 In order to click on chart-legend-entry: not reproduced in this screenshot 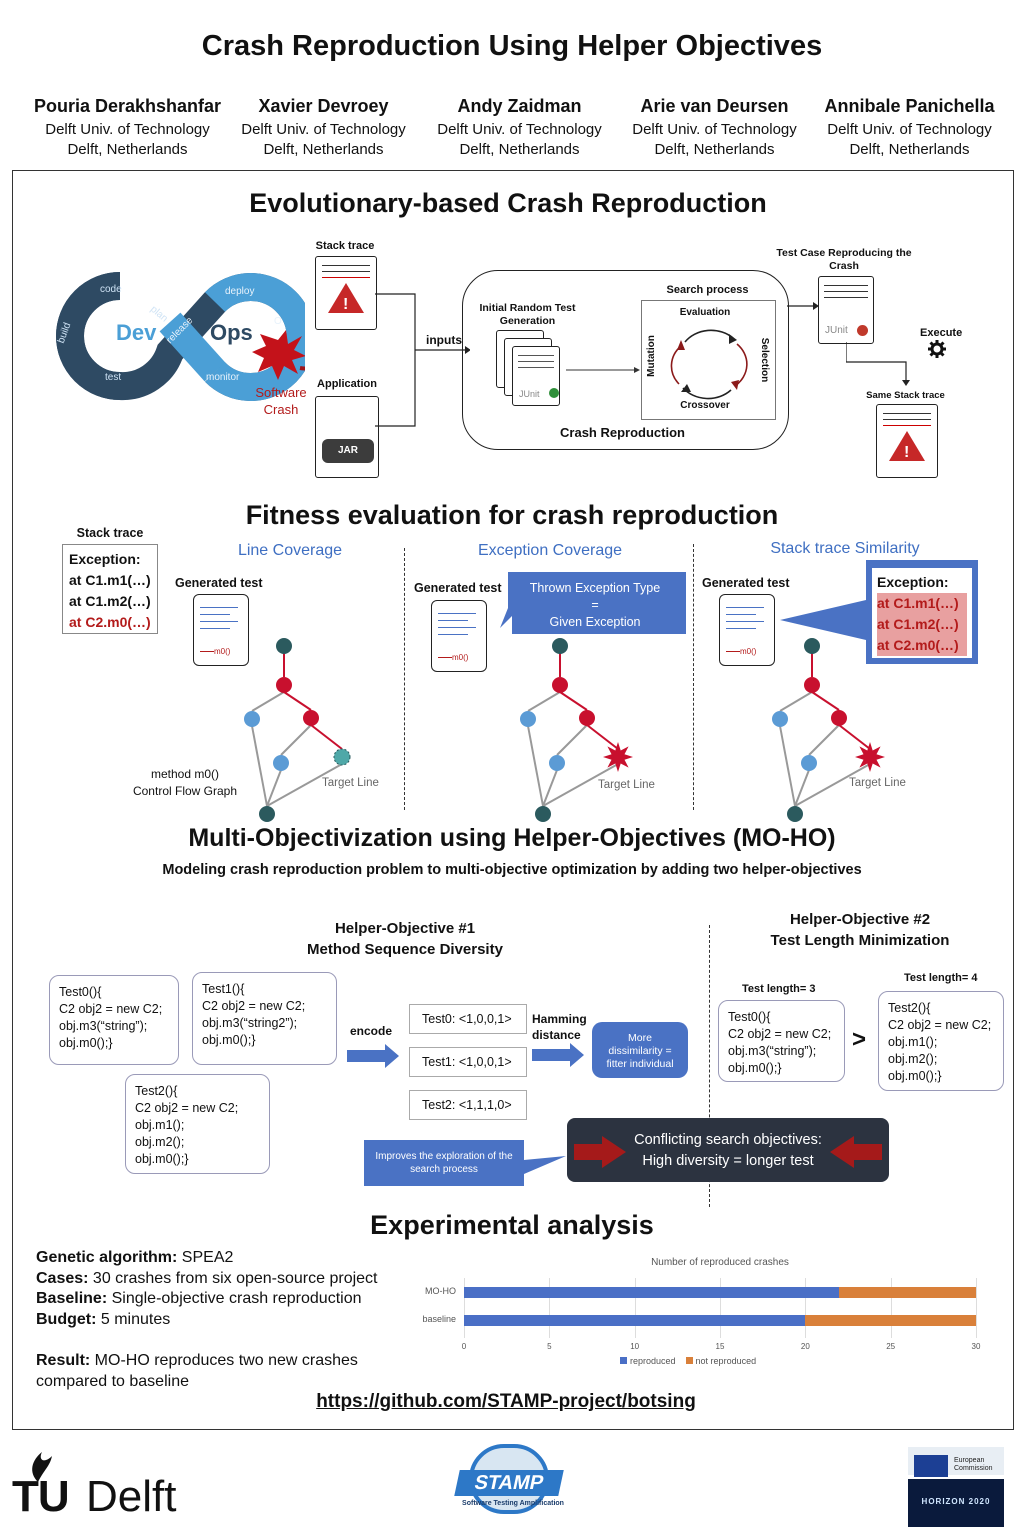, I will do `click(726, 1361)`.